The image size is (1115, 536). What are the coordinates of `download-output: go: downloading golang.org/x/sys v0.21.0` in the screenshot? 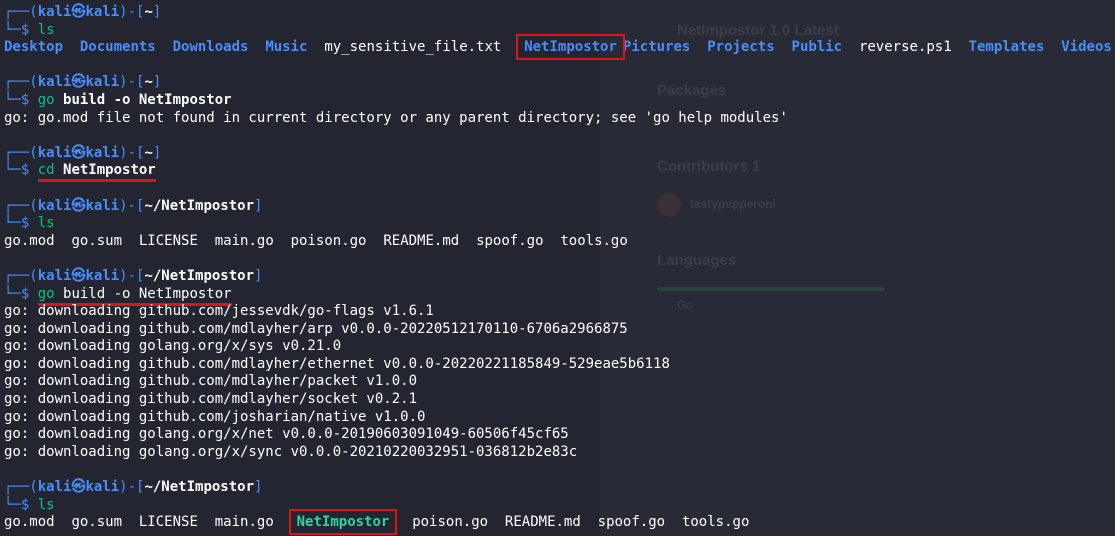 It's located at (173, 346).